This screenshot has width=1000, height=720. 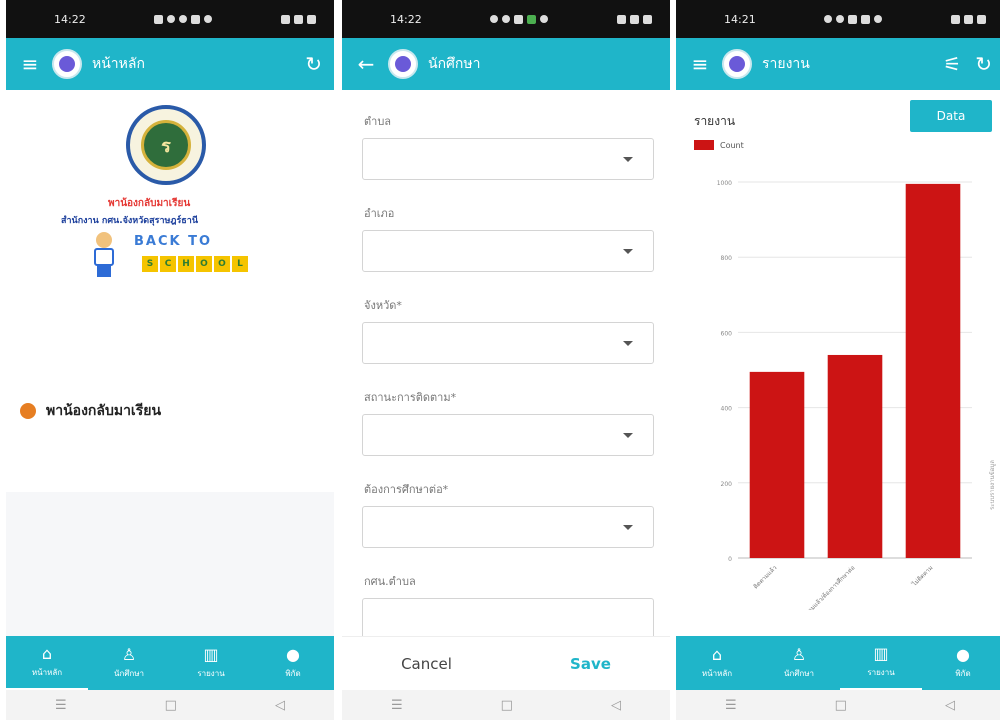 I want to click on y-tick-label: 600, so click(x=727, y=333).